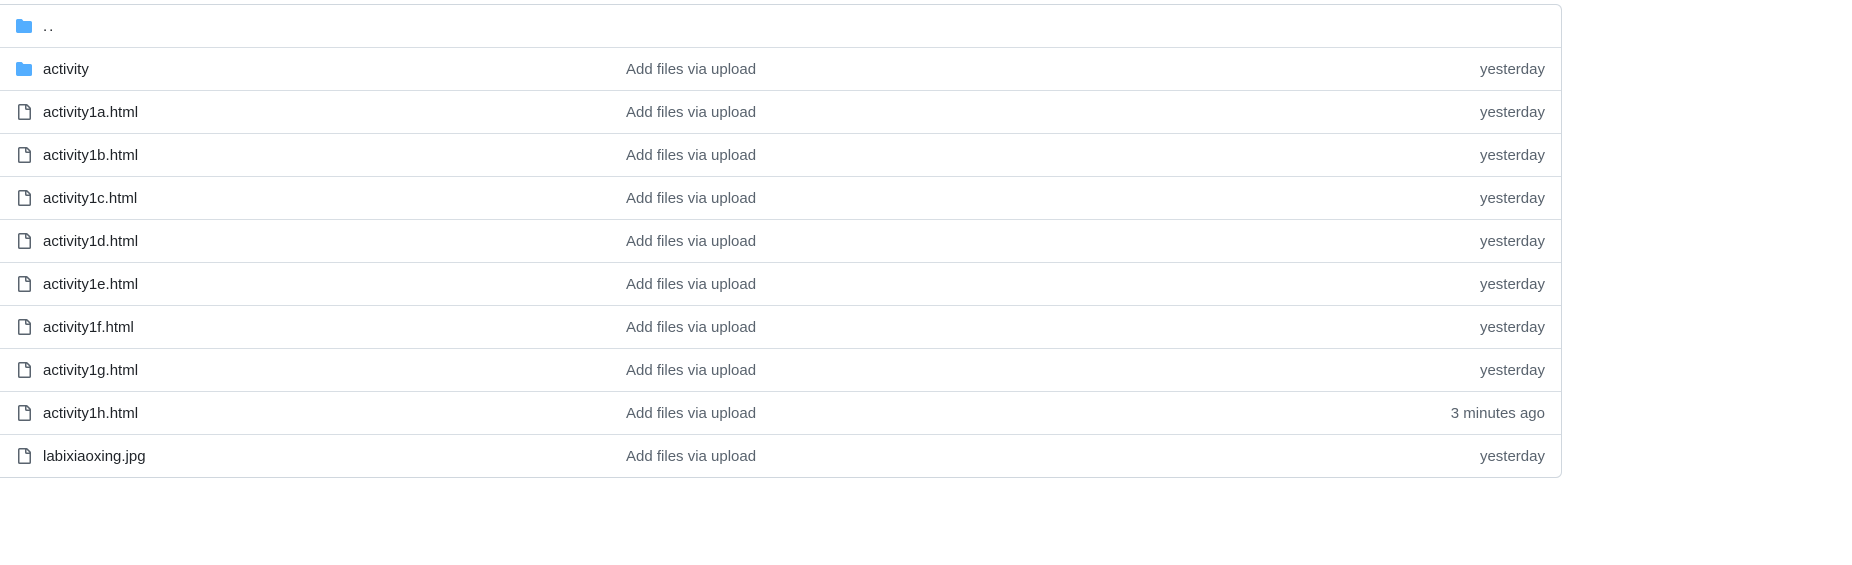  Describe the element at coordinates (780, 26) in the screenshot. I see `parent-directory-row: ..` at that location.